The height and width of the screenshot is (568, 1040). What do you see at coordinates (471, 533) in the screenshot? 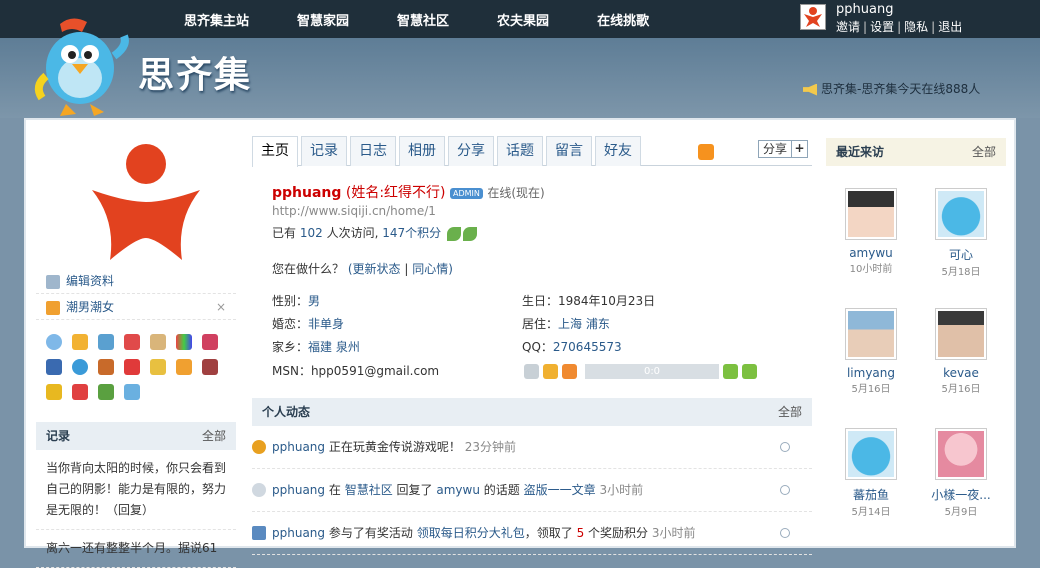
I see `feed-event-link: 领取每日积分大礼包` at bounding box center [471, 533].